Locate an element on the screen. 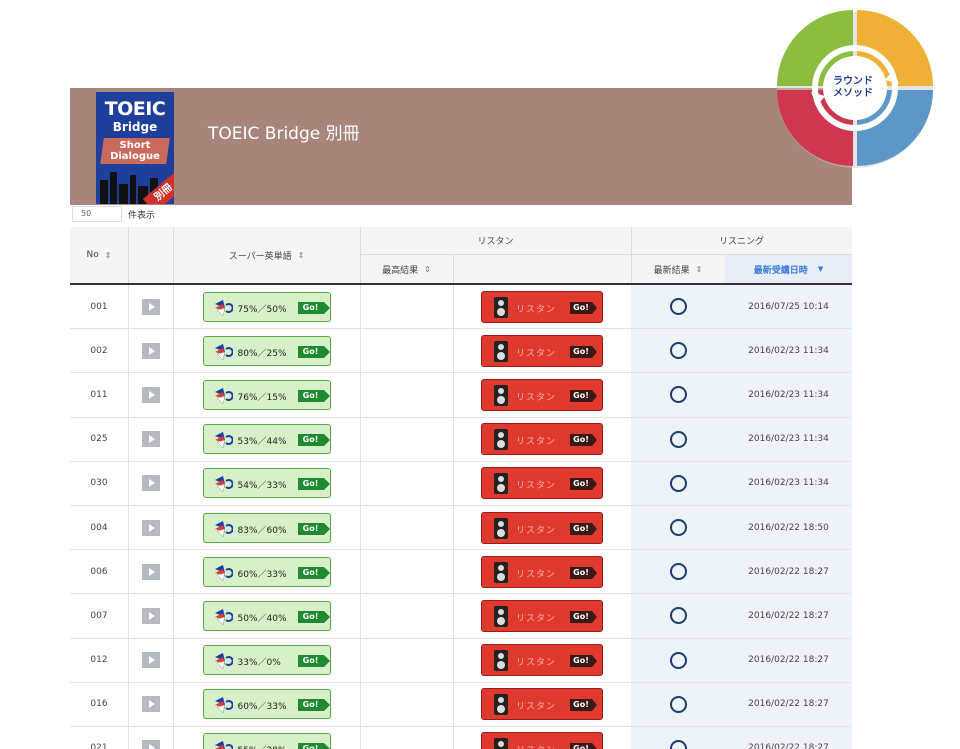 This screenshot has width=960, height=749. sort-desc-icon: ▼ is located at coordinates (820, 269).